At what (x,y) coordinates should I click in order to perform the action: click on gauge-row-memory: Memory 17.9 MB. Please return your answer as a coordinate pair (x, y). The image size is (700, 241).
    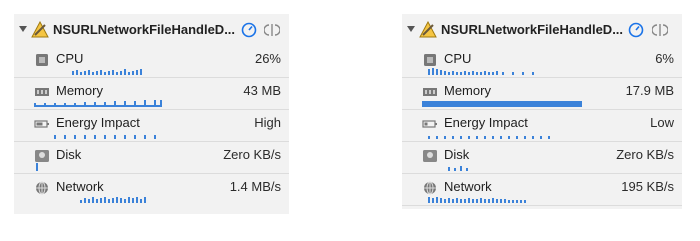
    Looking at the image, I should click on (542, 94).